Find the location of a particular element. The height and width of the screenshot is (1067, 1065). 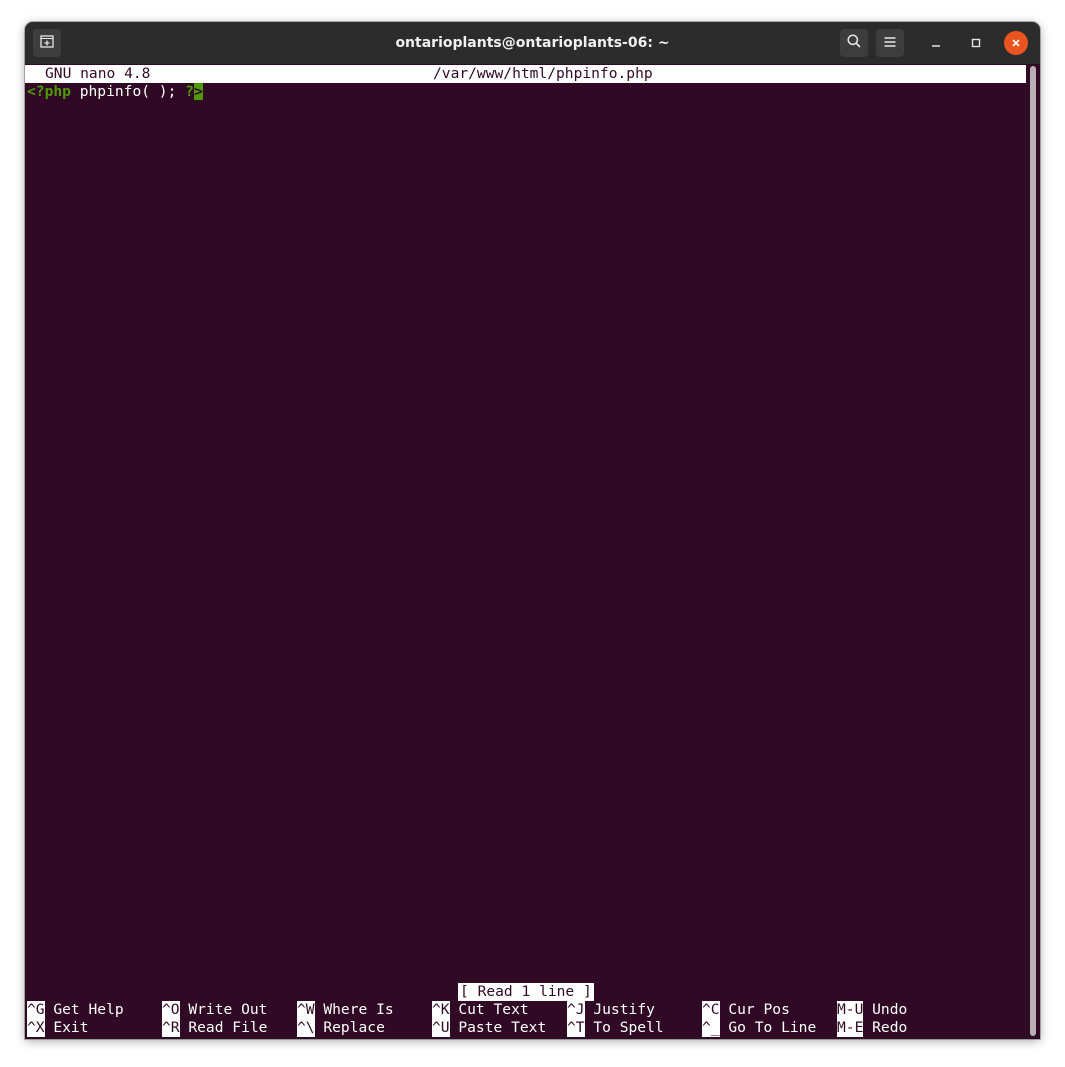

shortcut-label: Paste Text is located at coordinates (498, 1027).